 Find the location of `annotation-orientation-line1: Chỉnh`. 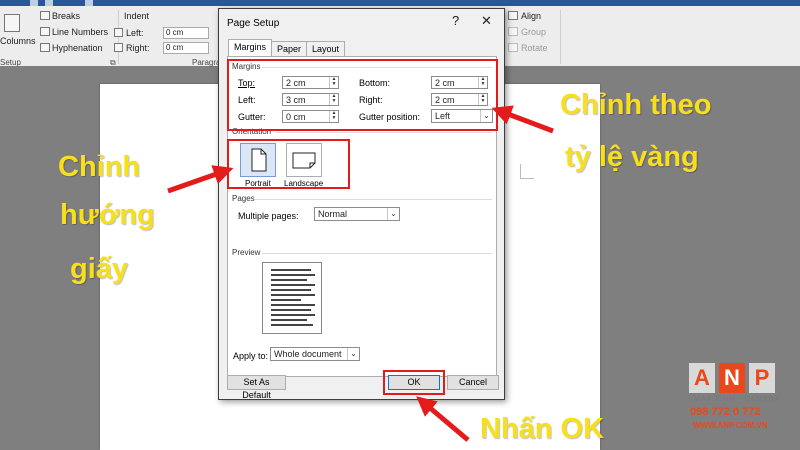

annotation-orientation-line1: Chỉnh is located at coordinates (99, 167).